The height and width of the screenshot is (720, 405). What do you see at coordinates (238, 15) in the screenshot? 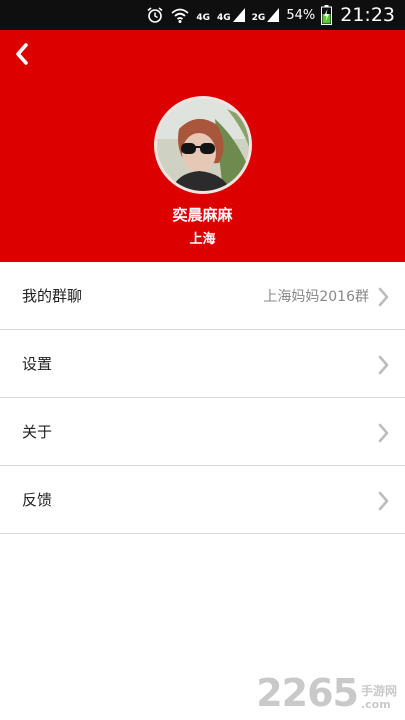
I see `signal-icon` at bounding box center [238, 15].